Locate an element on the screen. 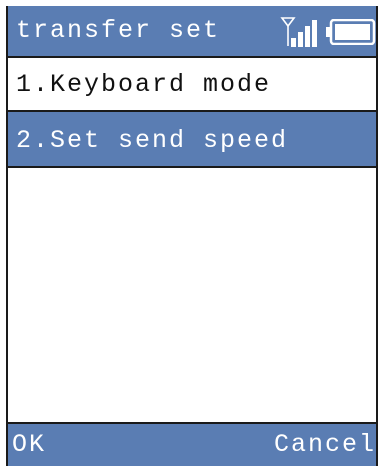 This screenshot has width=382, height=468. signal-strength-icon is located at coordinates (298, 32).